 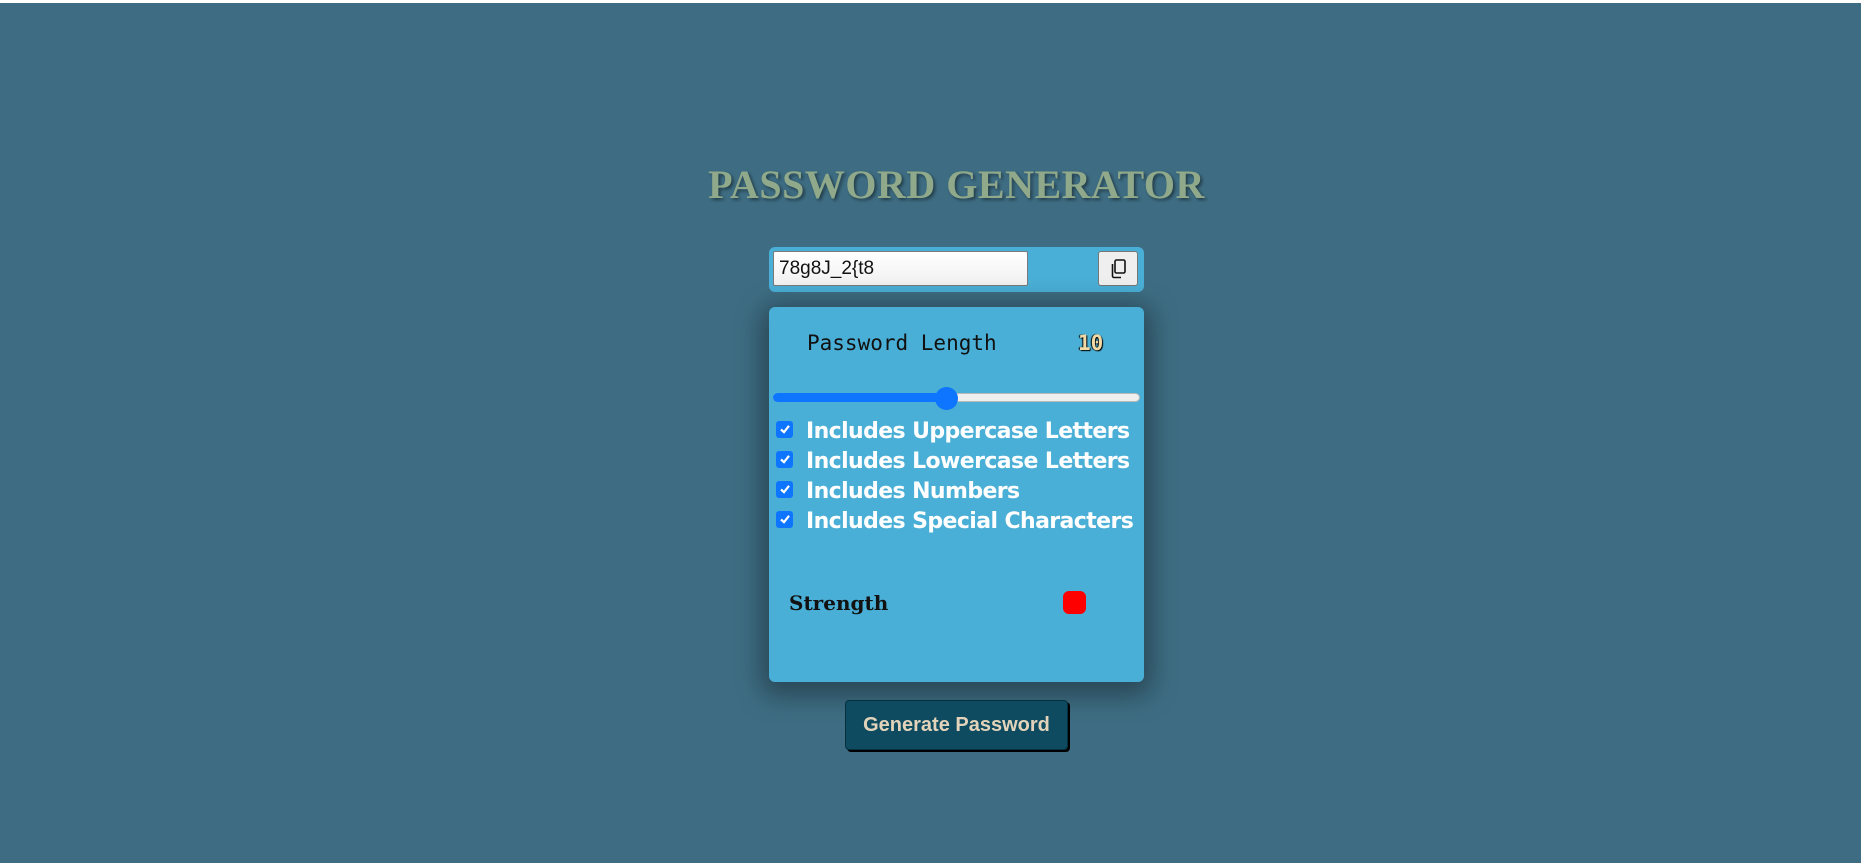 I want to click on special-checkbox, so click(x=784, y=519).